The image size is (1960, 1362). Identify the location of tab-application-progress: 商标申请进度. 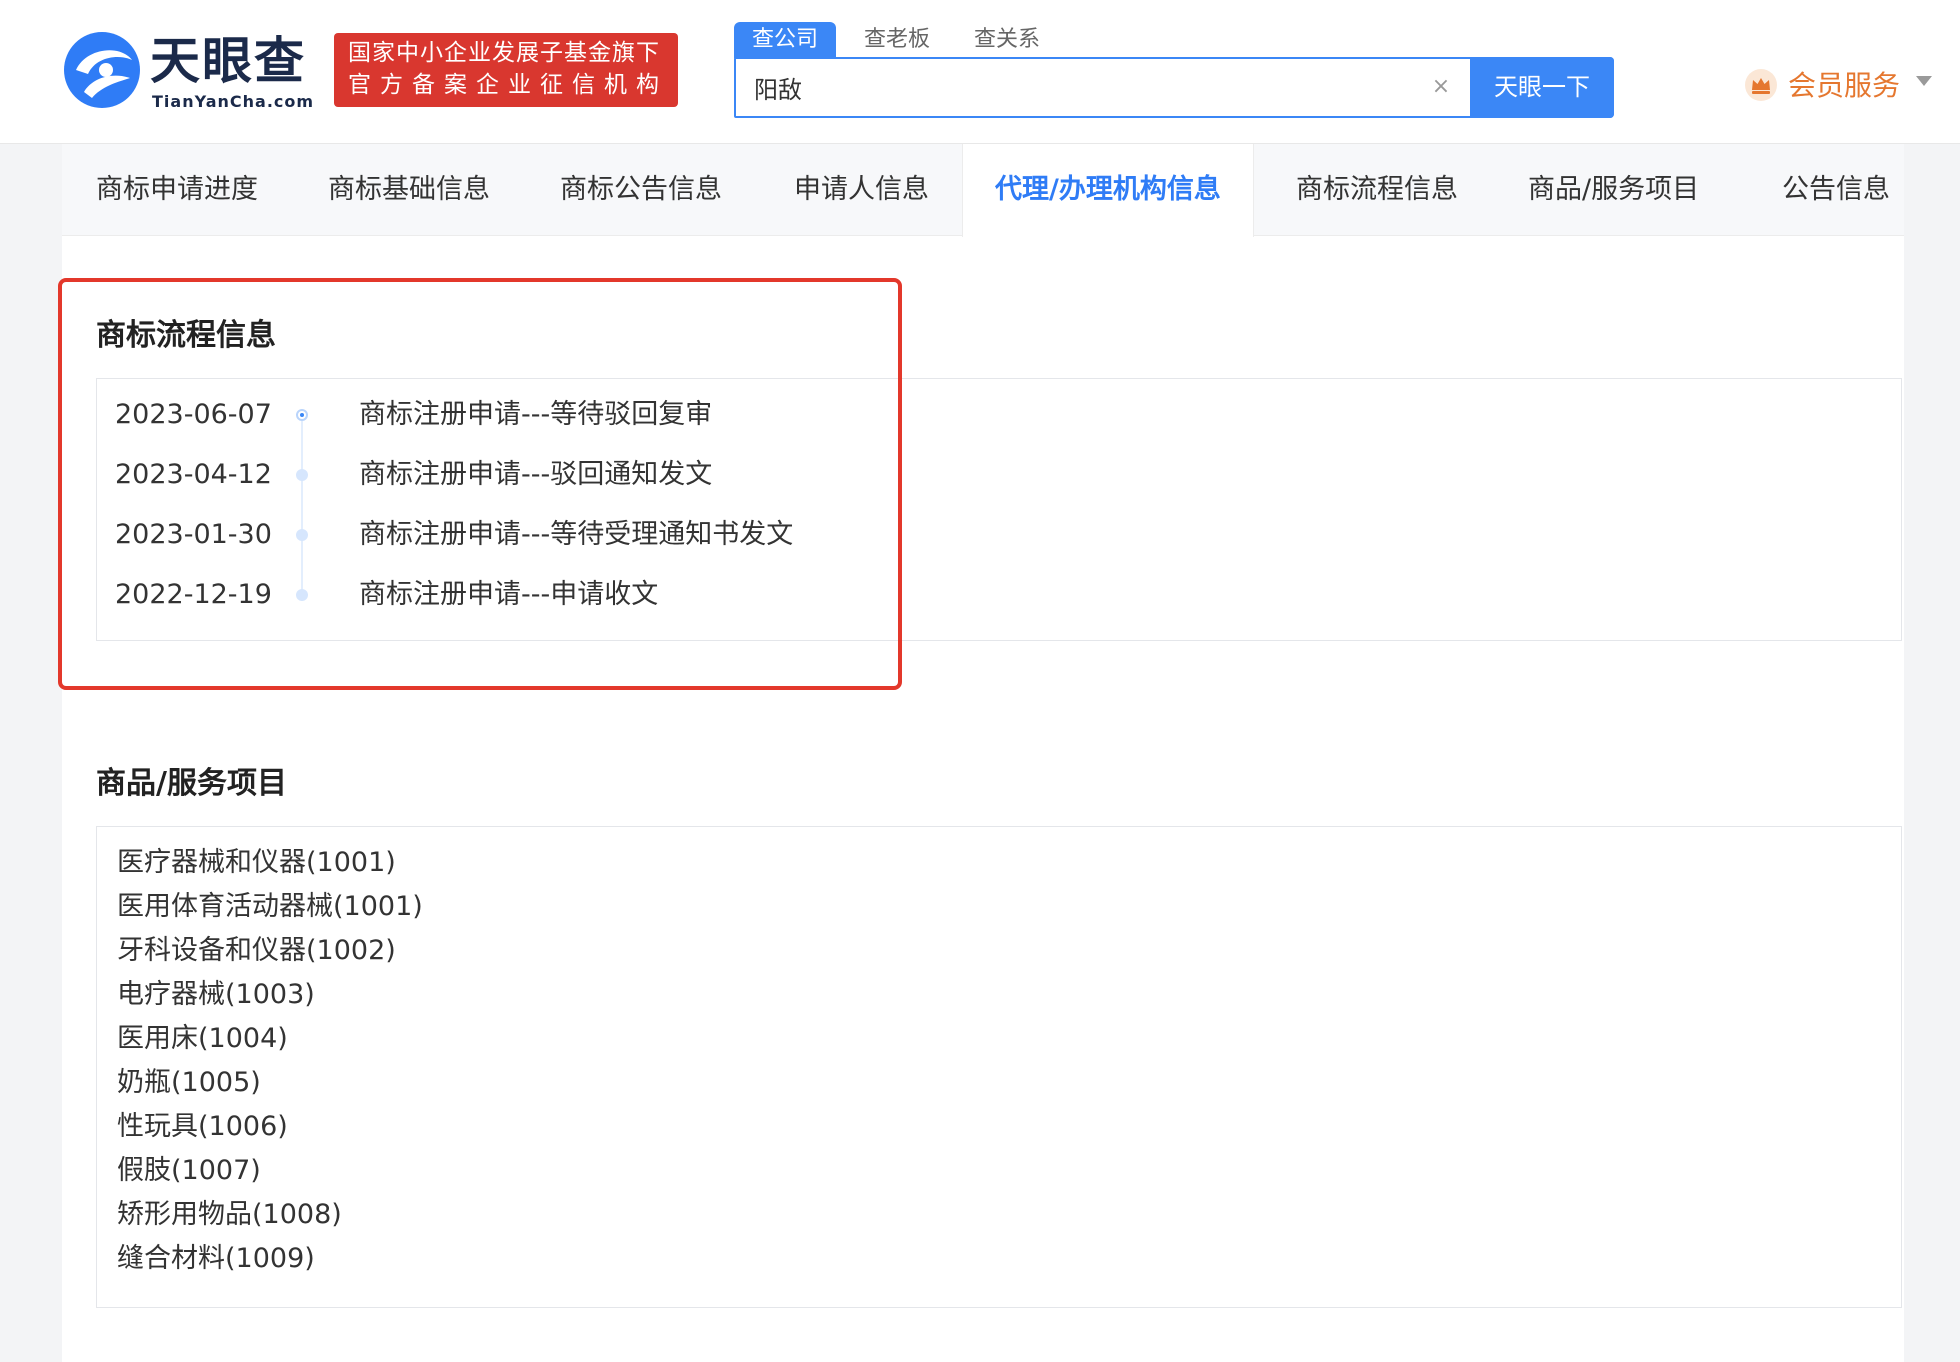
(177, 190).